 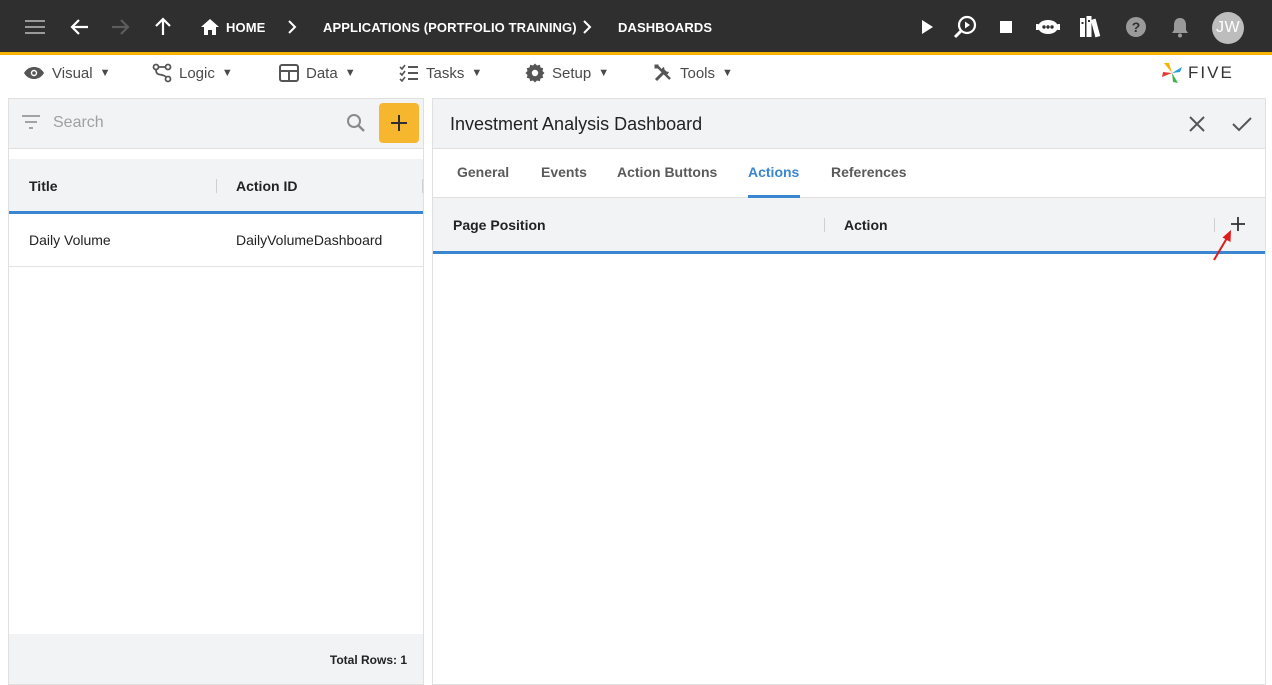 What do you see at coordinates (193, 123) in the screenshot?
I see `search-input` at bounding box center [193, 123].